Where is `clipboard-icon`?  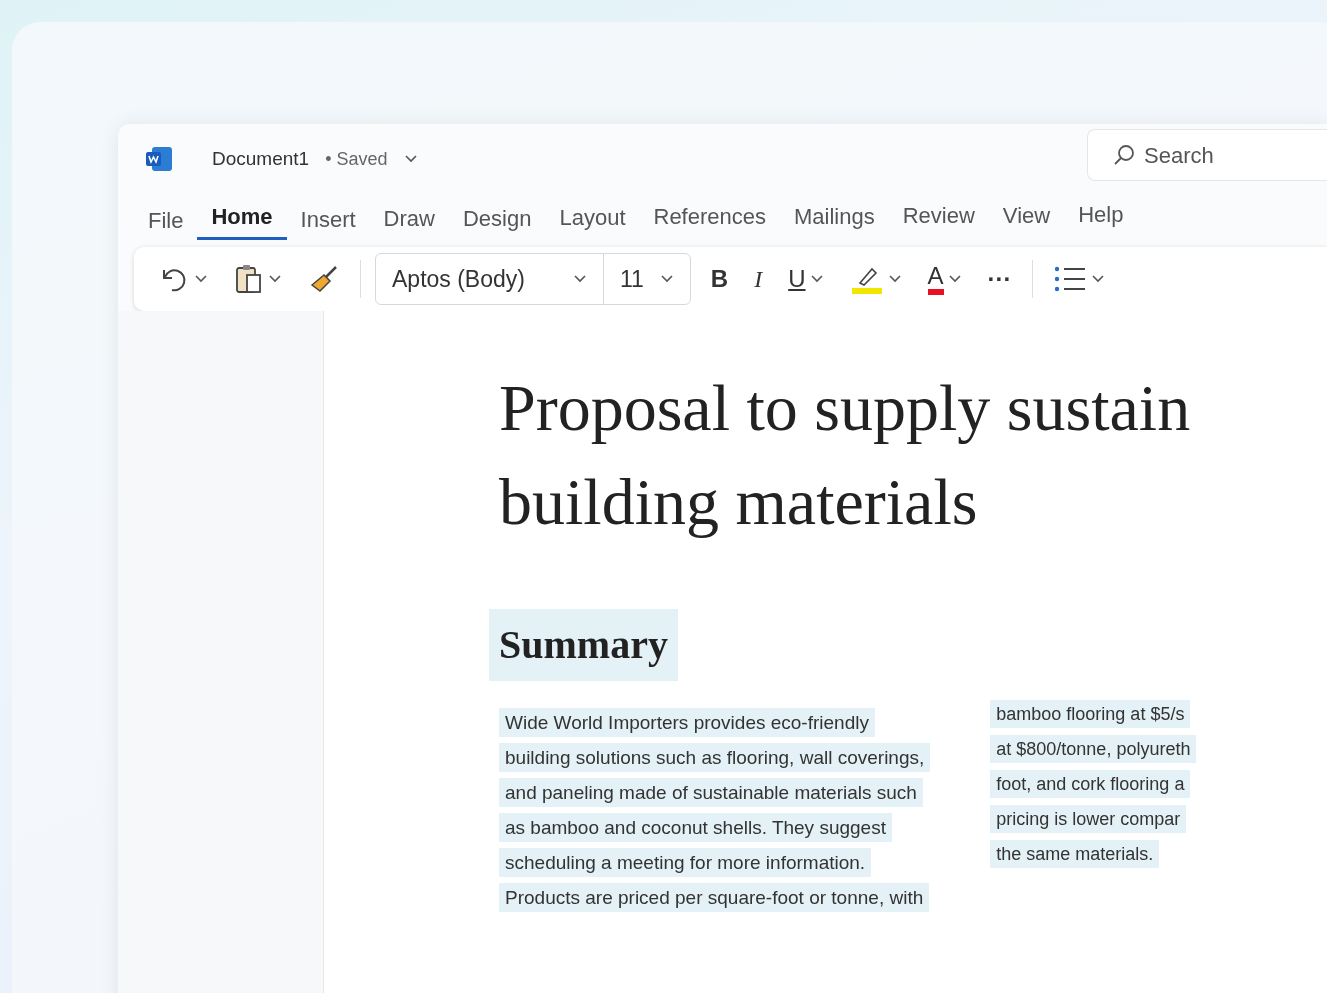 clipboard-icon is located at coordinates (249, 279).